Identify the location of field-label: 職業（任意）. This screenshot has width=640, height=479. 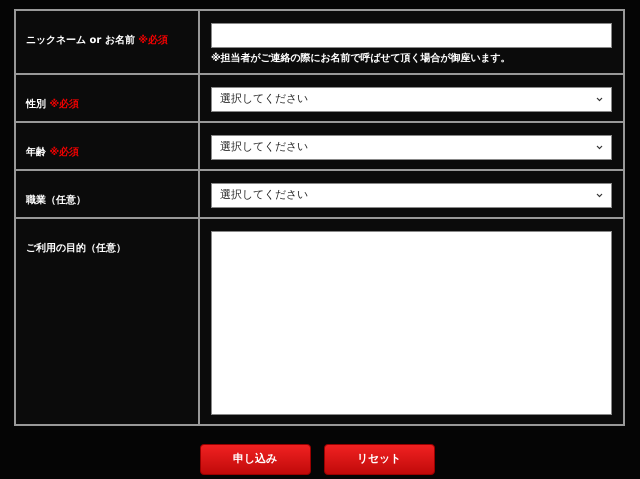
(56, 200).